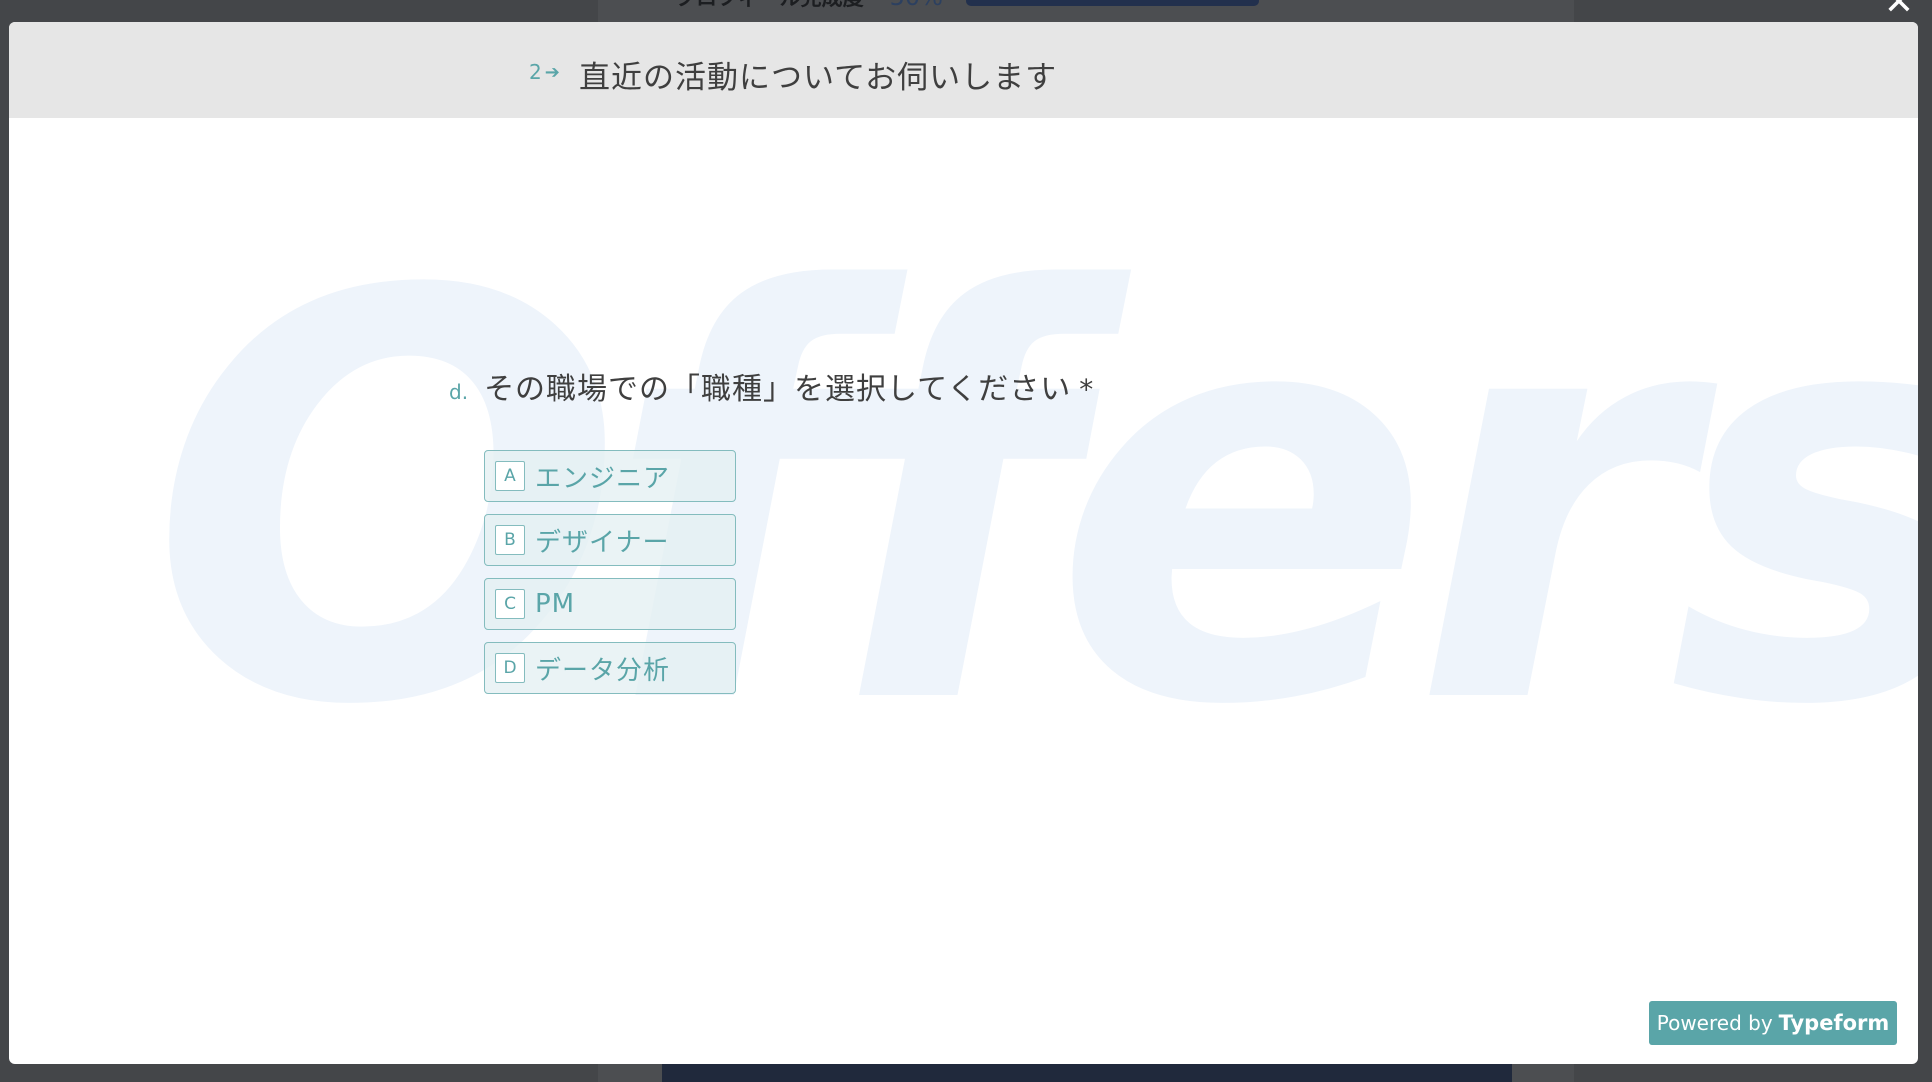 Image resolution: width=1932 pixels, height=1082 pixels. I want to click on required-mark: *, so click(1087, 389).